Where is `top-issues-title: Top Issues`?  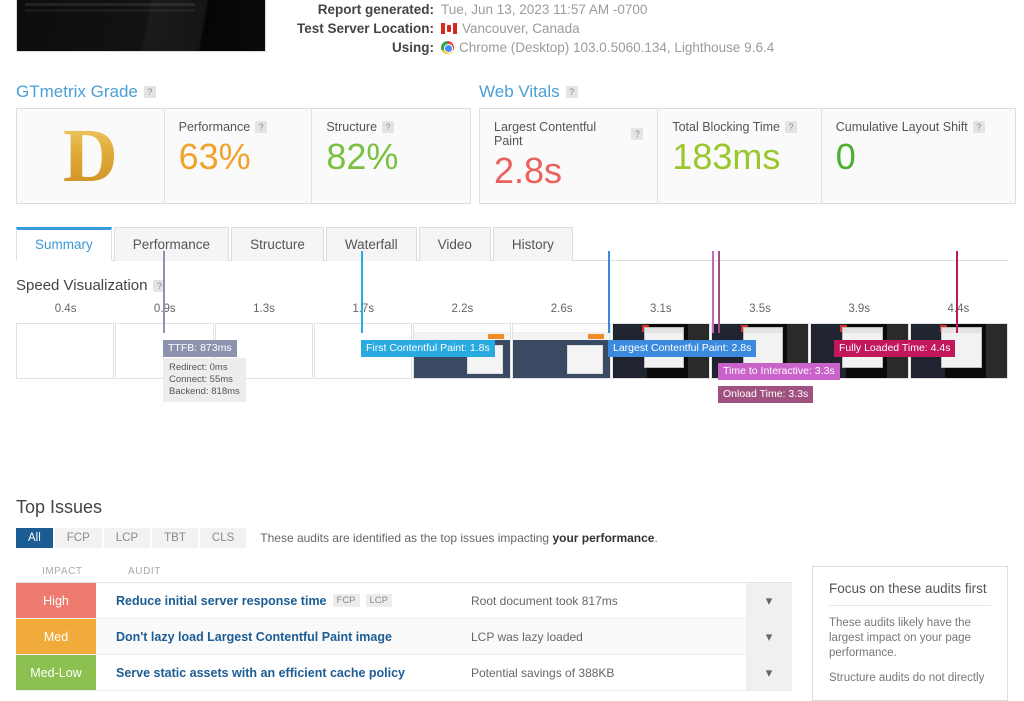
top-issues-title: Top Issues is located at coordinates (59, 507).